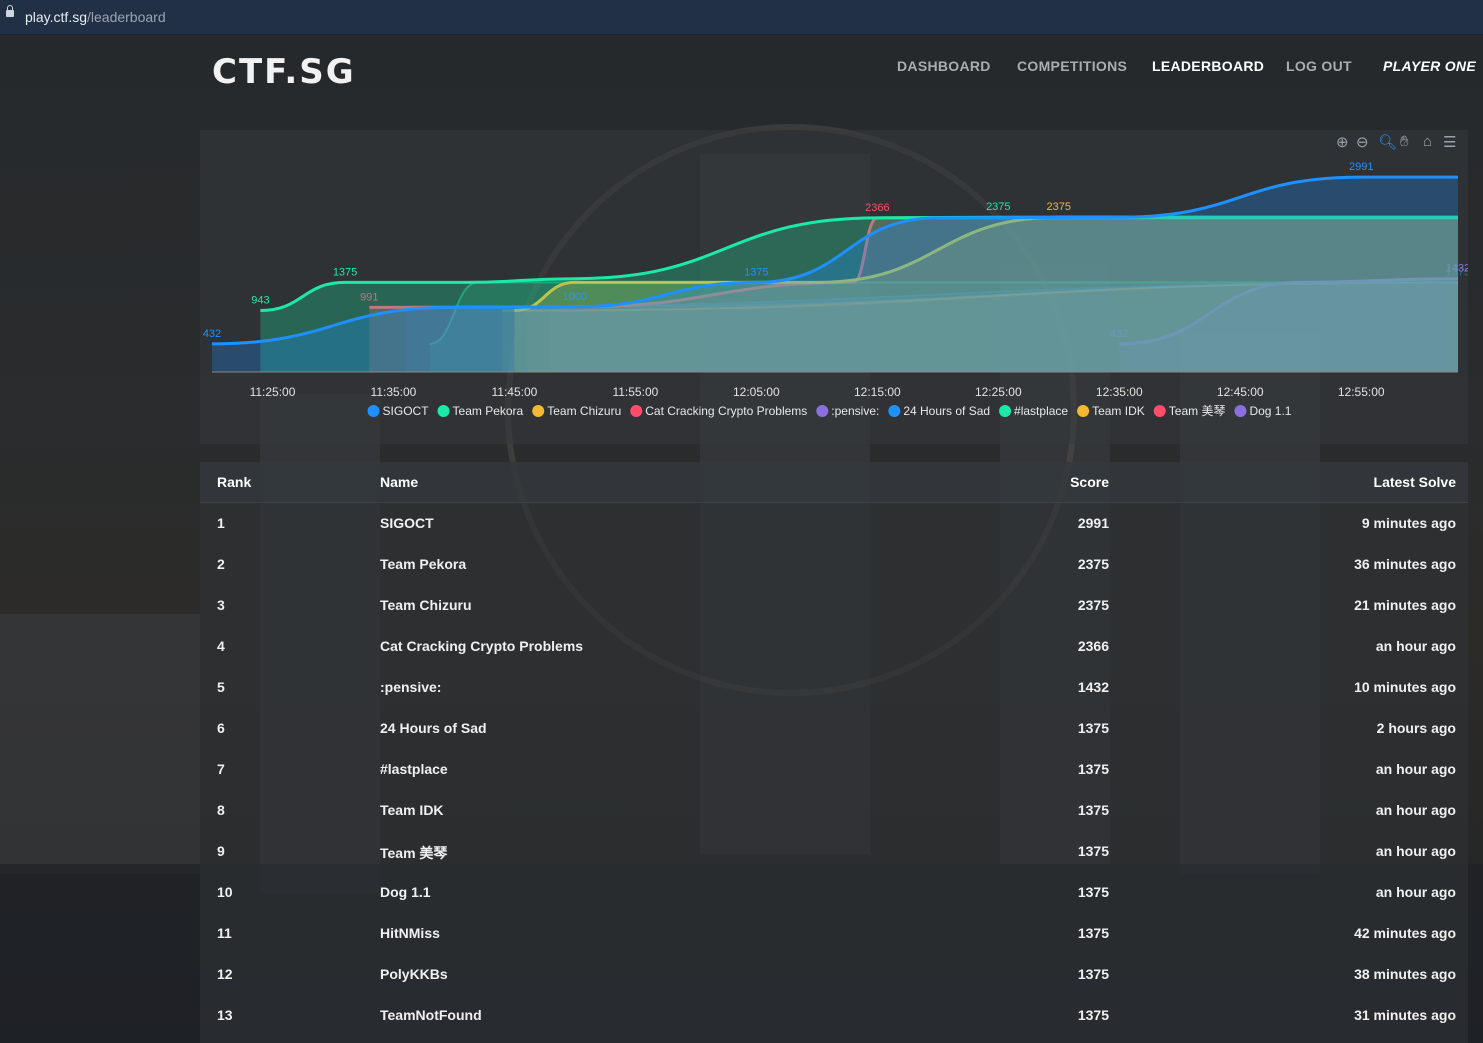  I want to click on row-team-name: Team IDK, so click(412, 810).